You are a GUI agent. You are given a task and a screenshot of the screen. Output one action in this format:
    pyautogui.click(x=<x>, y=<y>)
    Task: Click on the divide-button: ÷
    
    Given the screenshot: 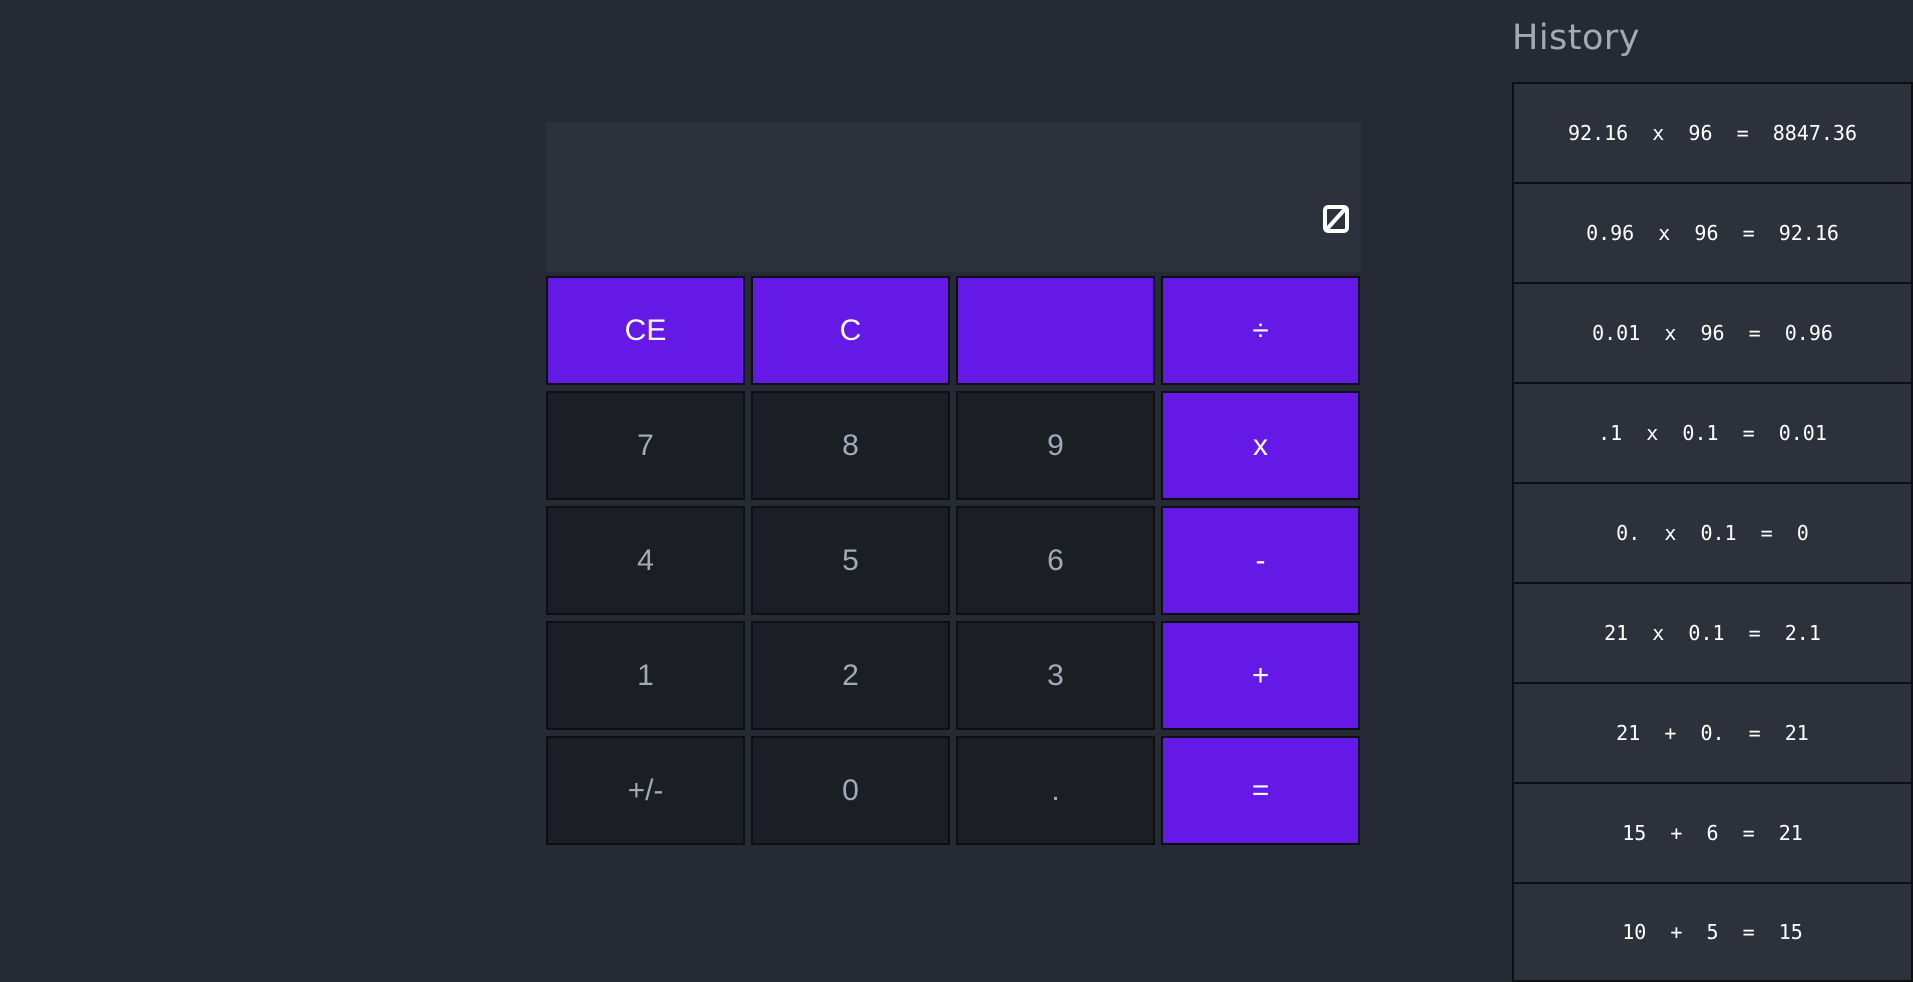 What is the action you would take?
    pyautogui.click(x=1260, y=330)
    